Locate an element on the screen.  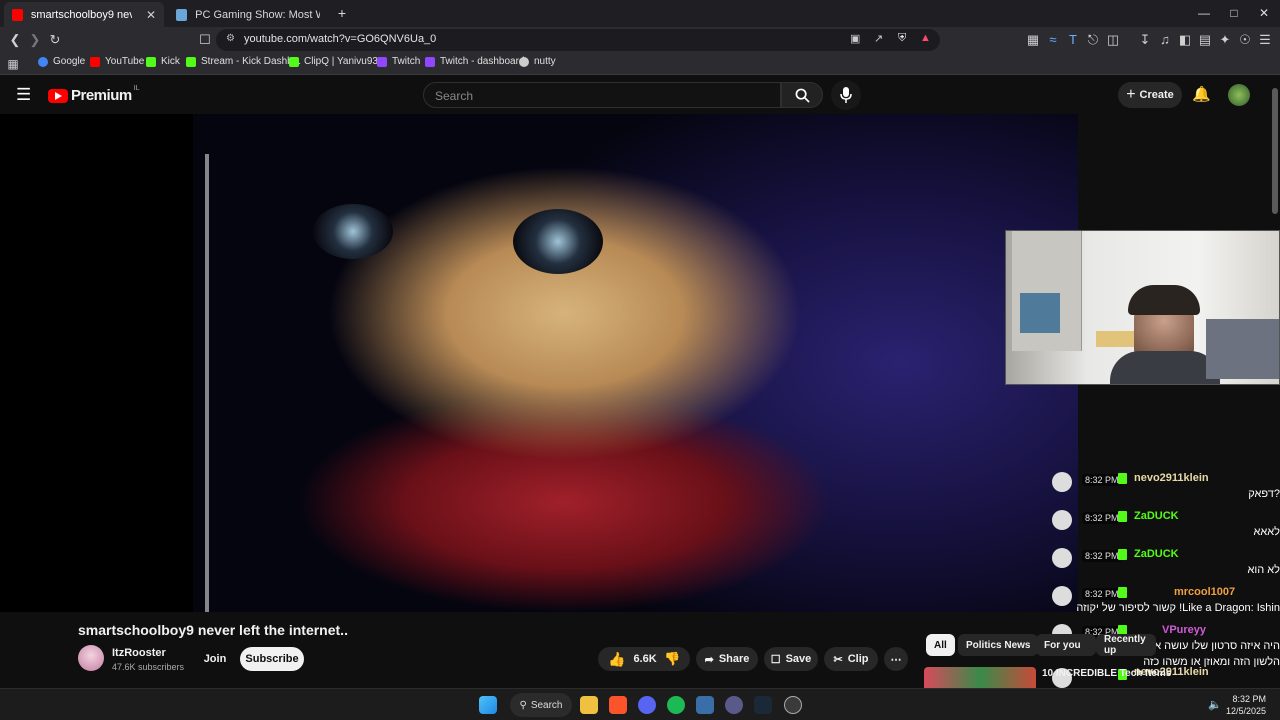
share-button: ➦ Share is located at coordinates (727, 659).